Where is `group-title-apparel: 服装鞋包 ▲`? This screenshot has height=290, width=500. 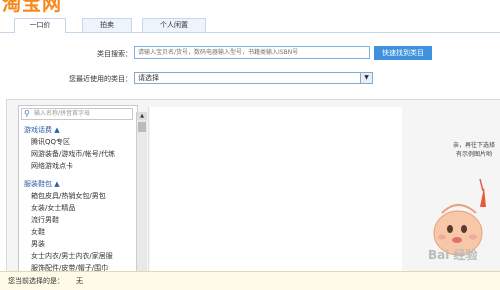 group-title-apparel: 服装鞋包 ▲ is located at coordinates (42, 184).